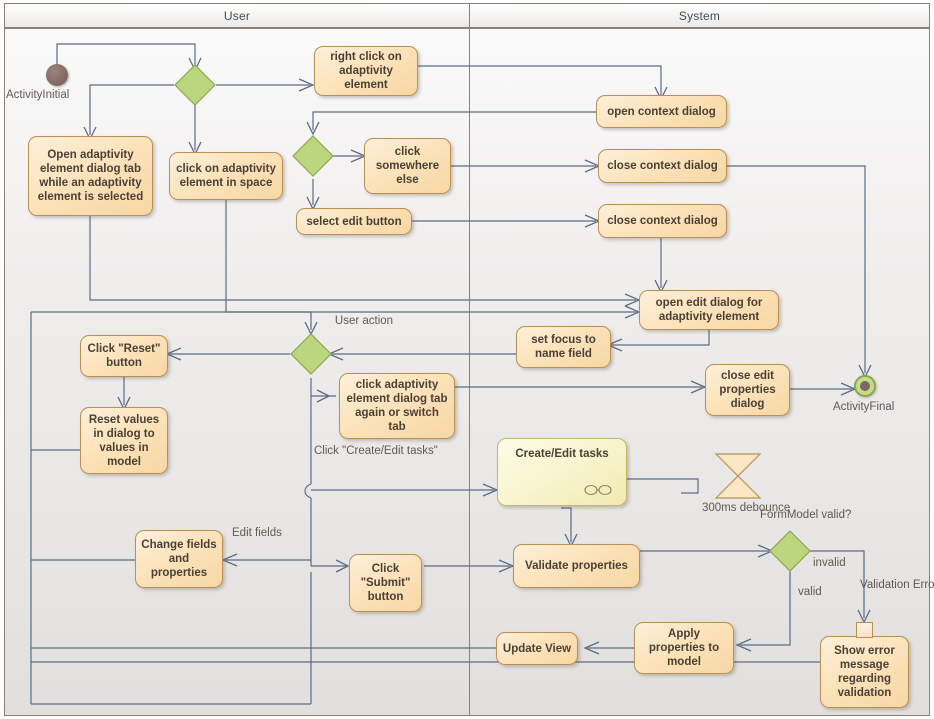 This screenshot has height=719, width=934. I want to click on action-validate-properties-label: Validate properties, so click(576, 566).